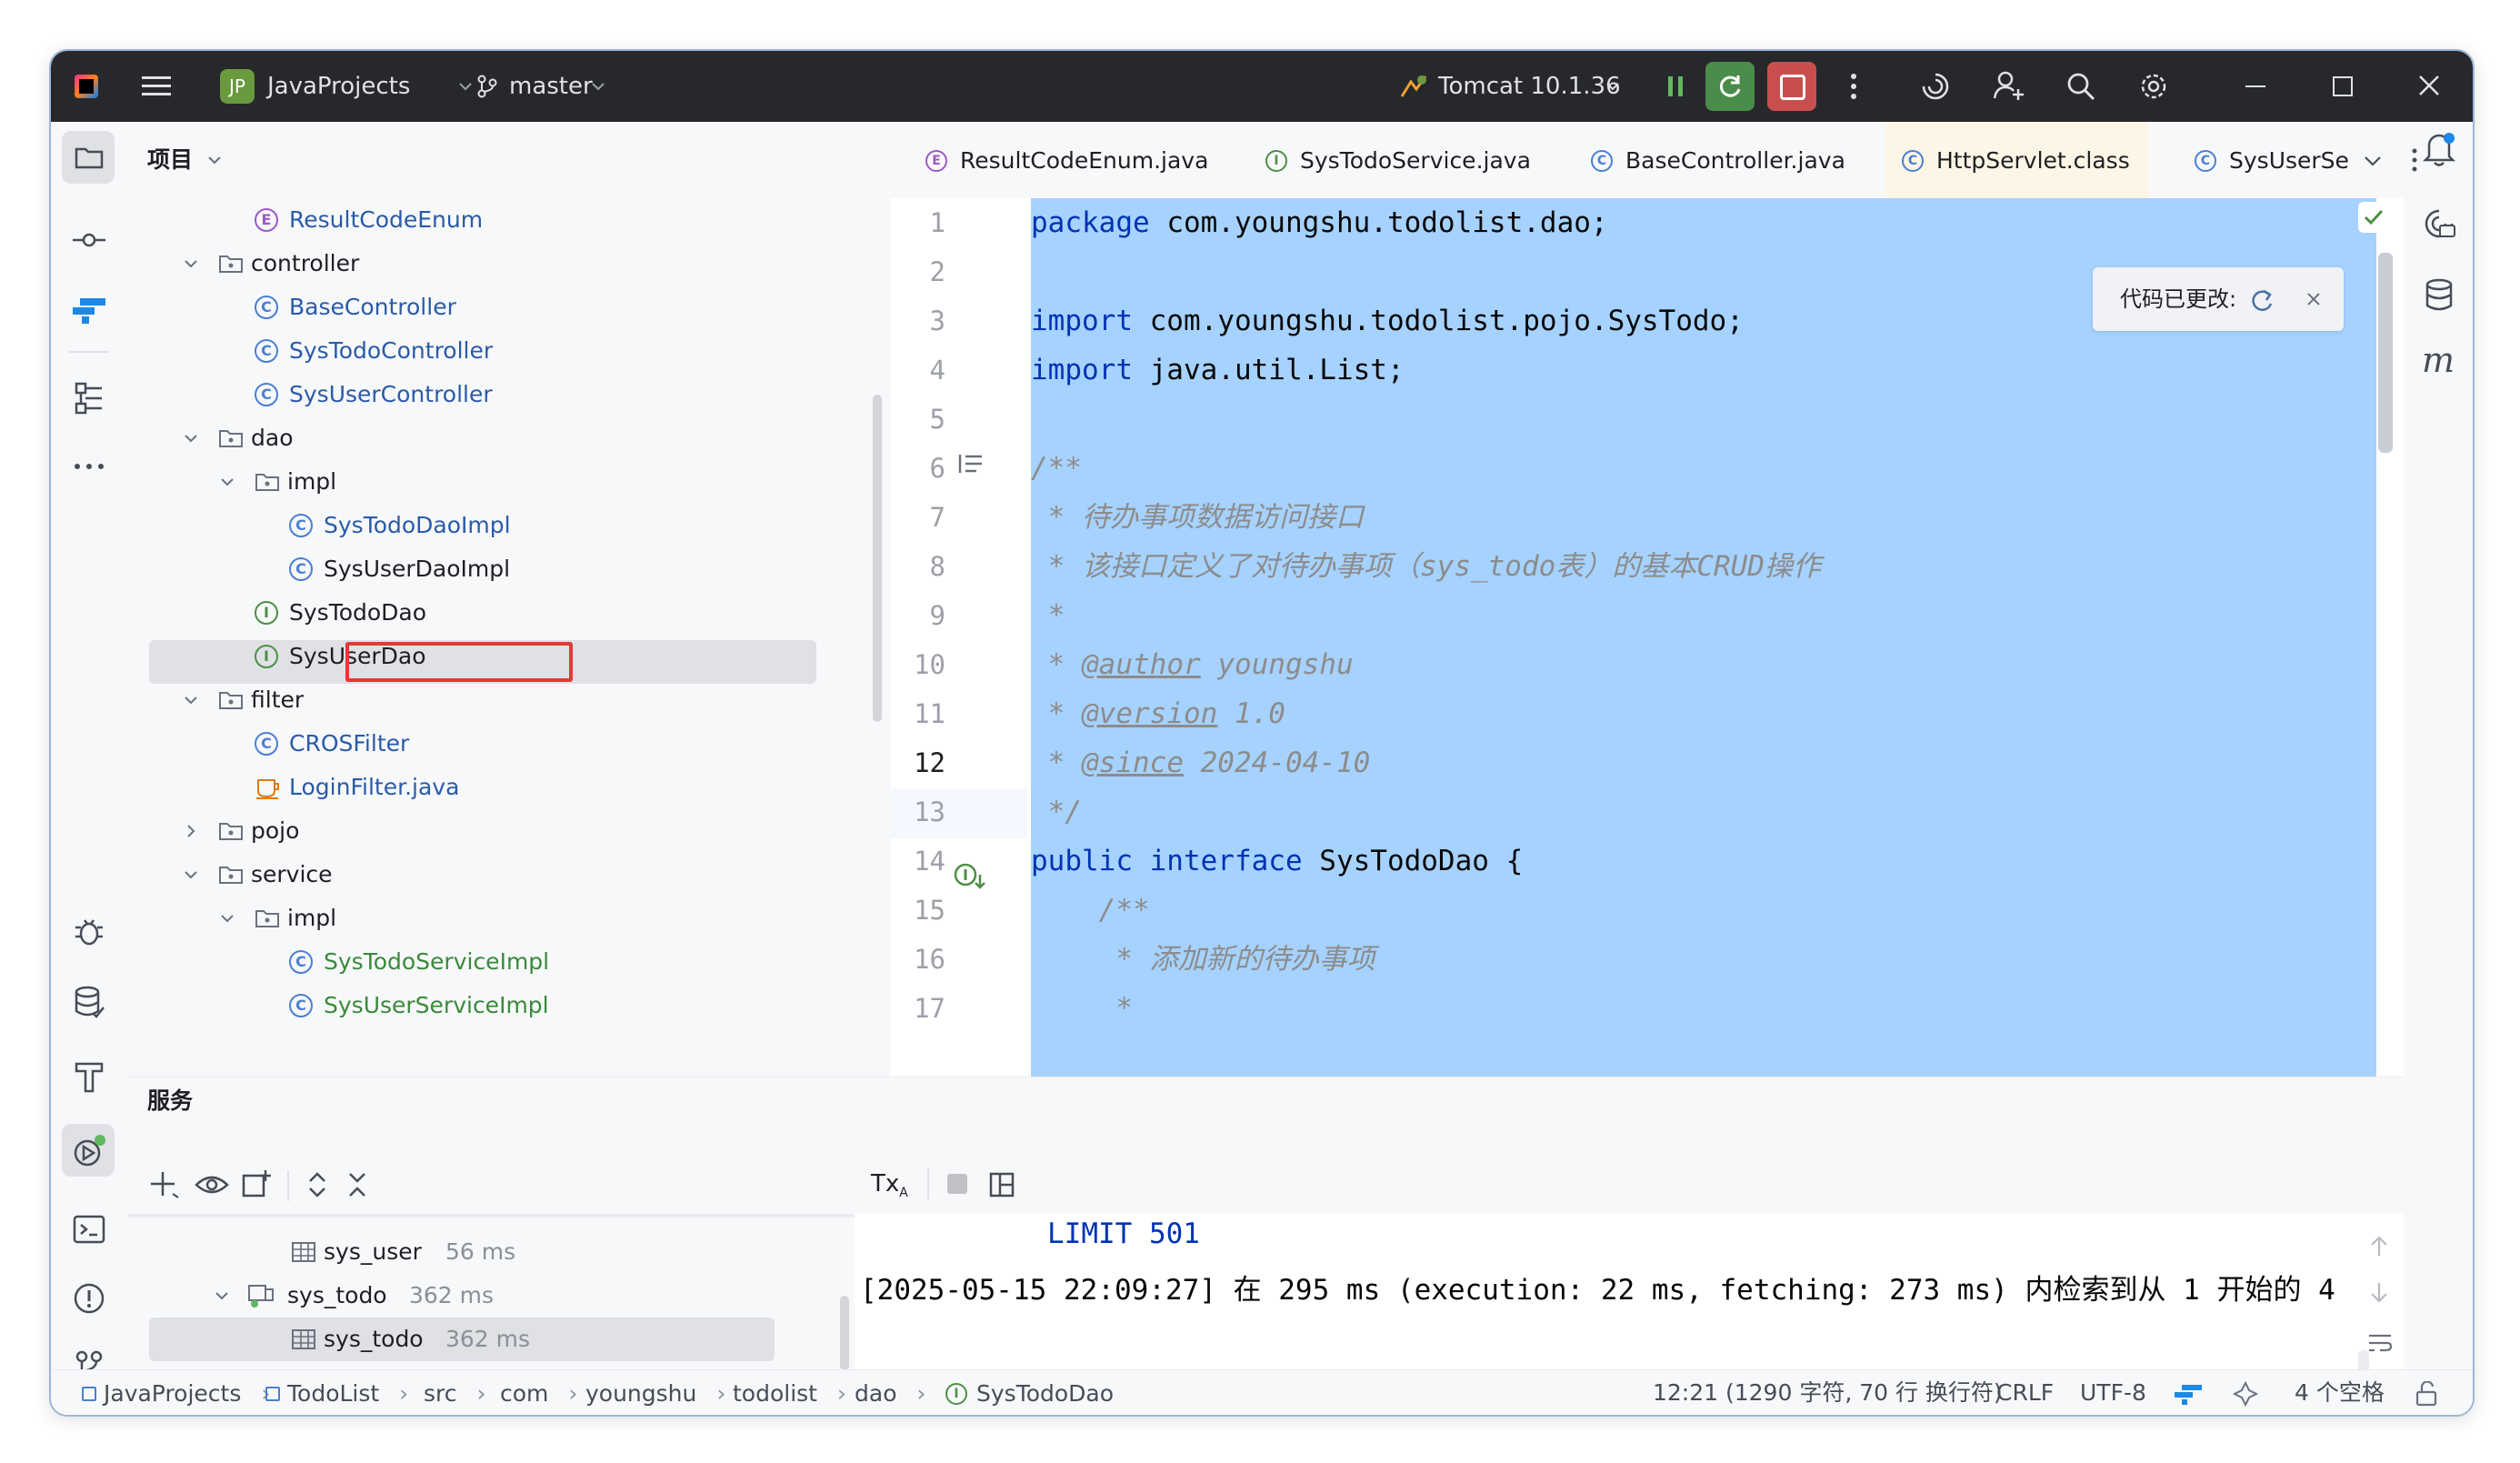  What do you see at coordinates (655, 1392) in the screenshot?
I see `breadcrumb-item: youngshu ›` at bounding box center [655, 1392].